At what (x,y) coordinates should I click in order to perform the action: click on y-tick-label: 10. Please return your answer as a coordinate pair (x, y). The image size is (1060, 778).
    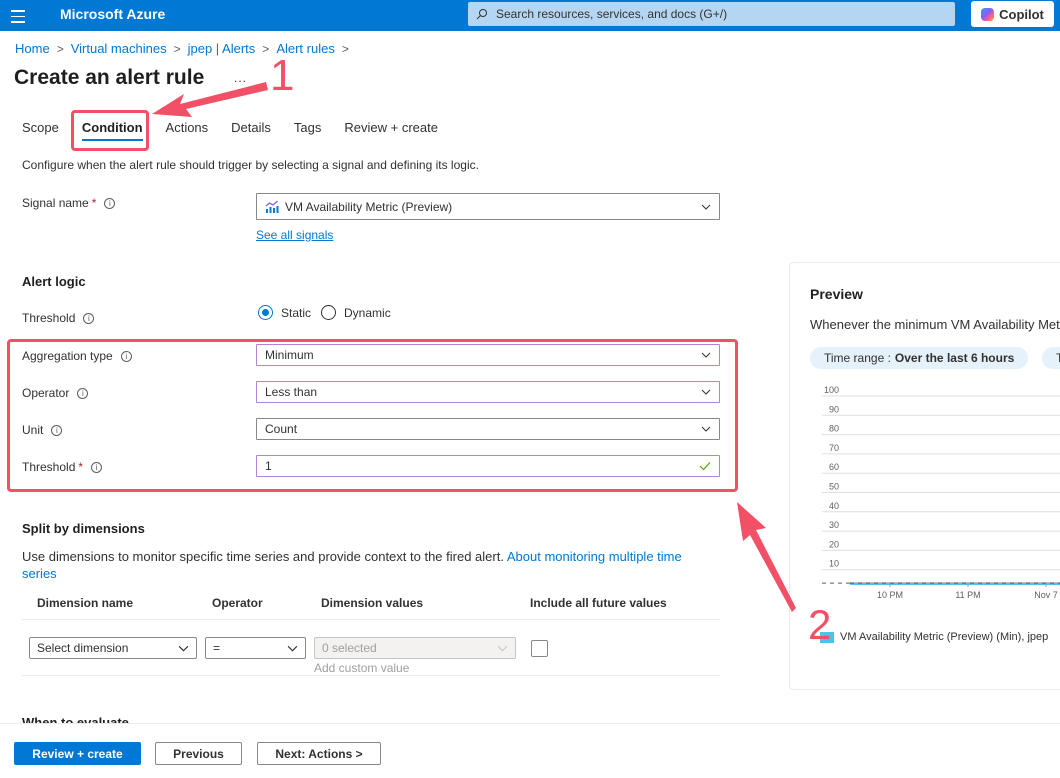
    Looking at the image, I should click on (834, 564).